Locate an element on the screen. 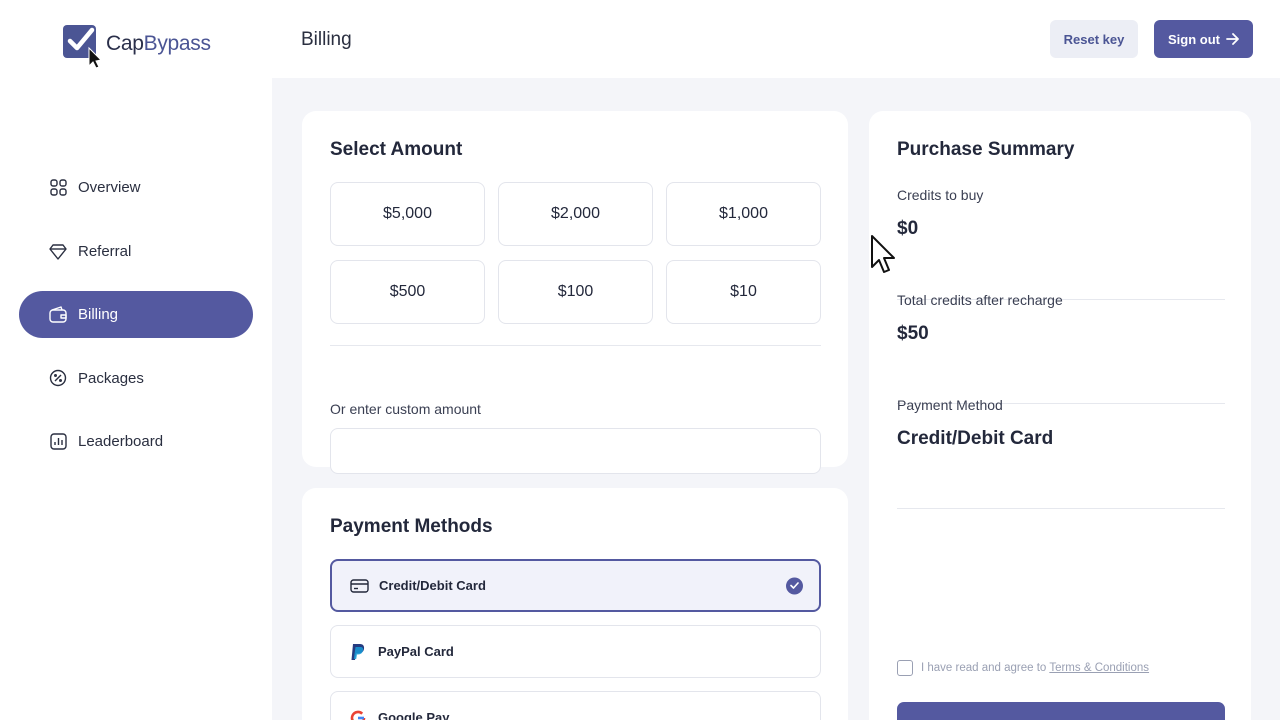  logo-text: CapBypass is located at coordinates (158, 43).